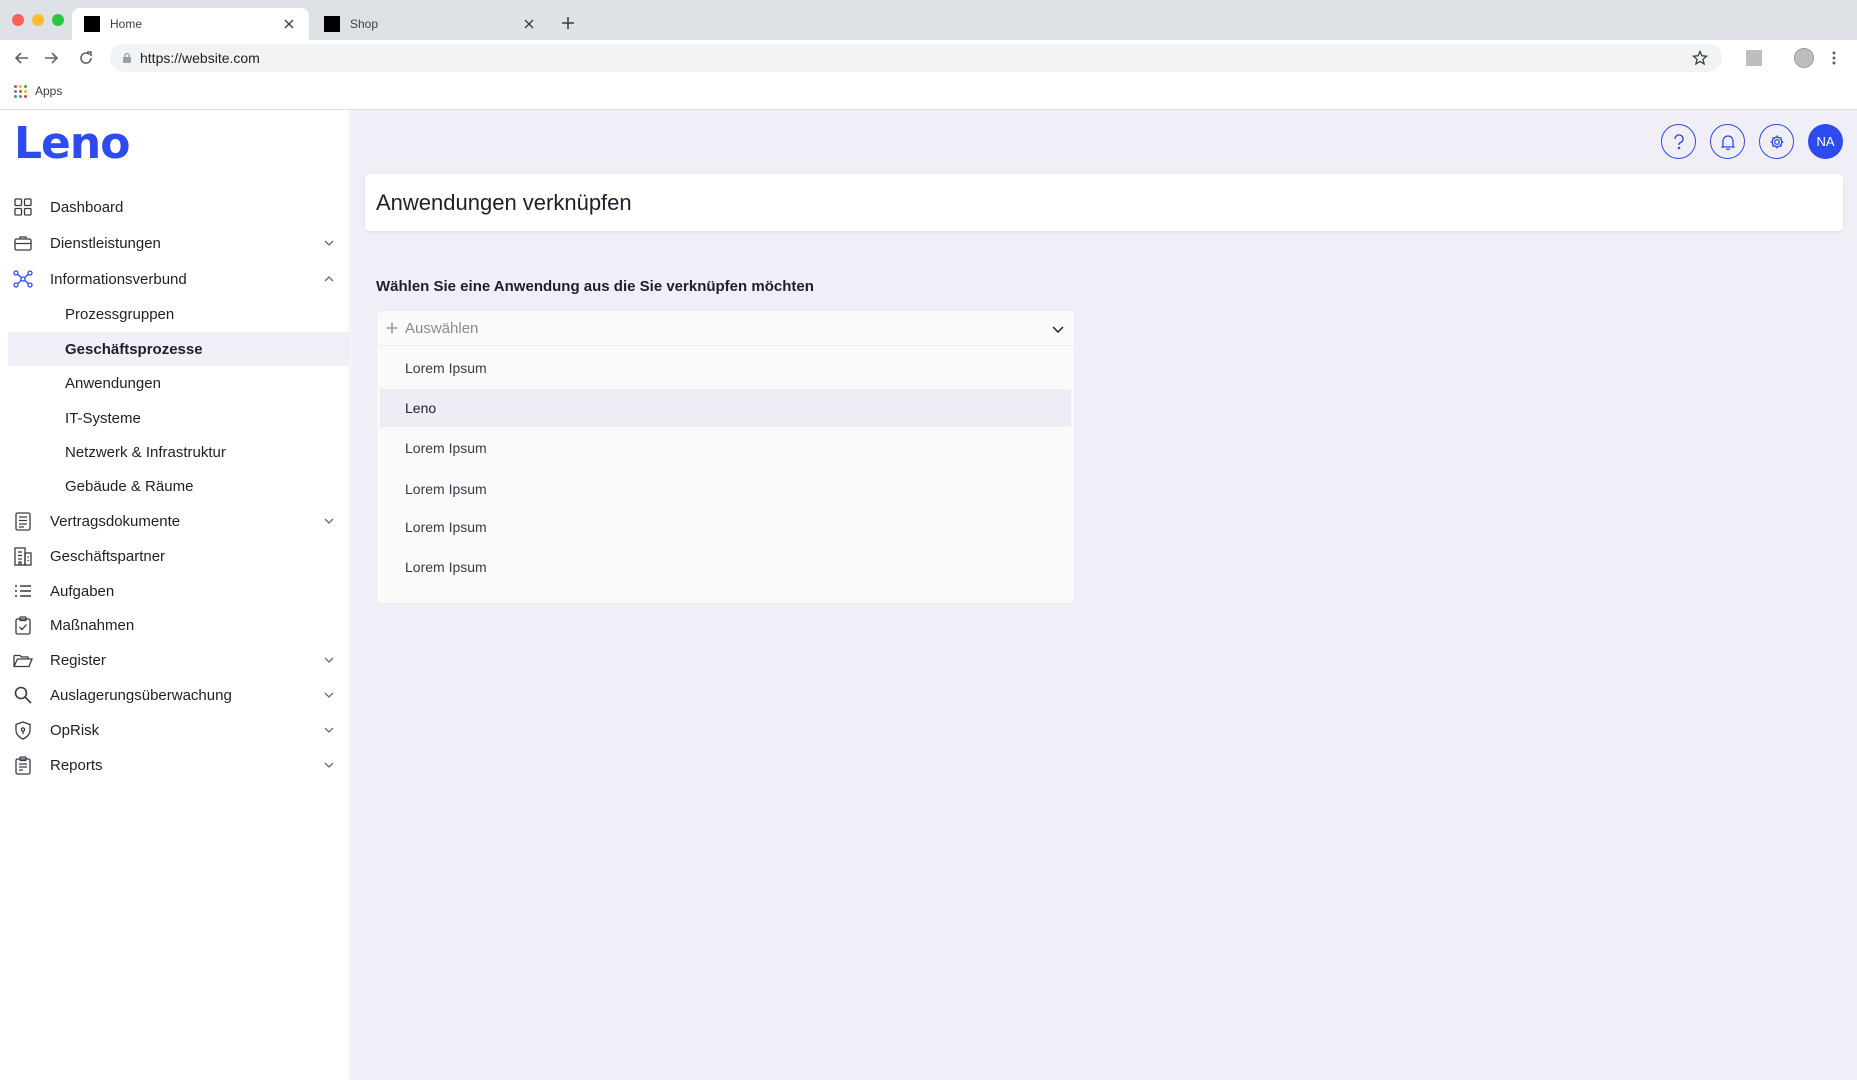 The width and height of the screenshot is (1857, 1080). Describe the element at coordinates (329, 279) in the screenshot. I see `chevron-up-icon` at that location.